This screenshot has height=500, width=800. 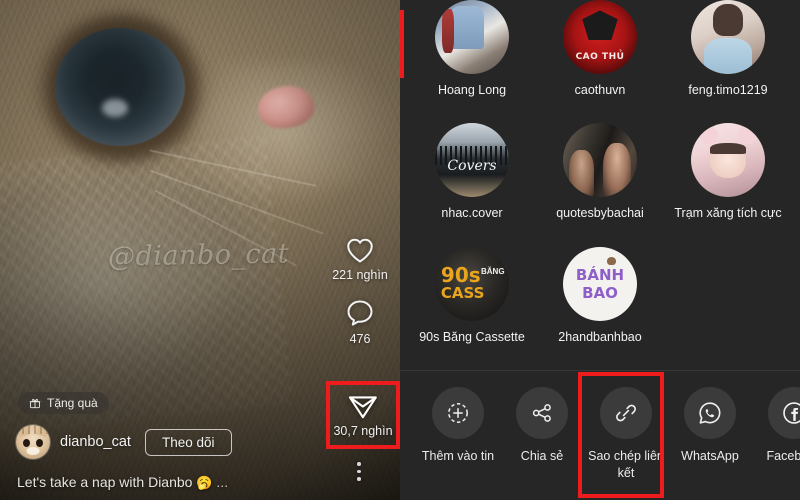 I want to click on add-to-story-button: Thêm vào tin, so click(x=458, y=426).